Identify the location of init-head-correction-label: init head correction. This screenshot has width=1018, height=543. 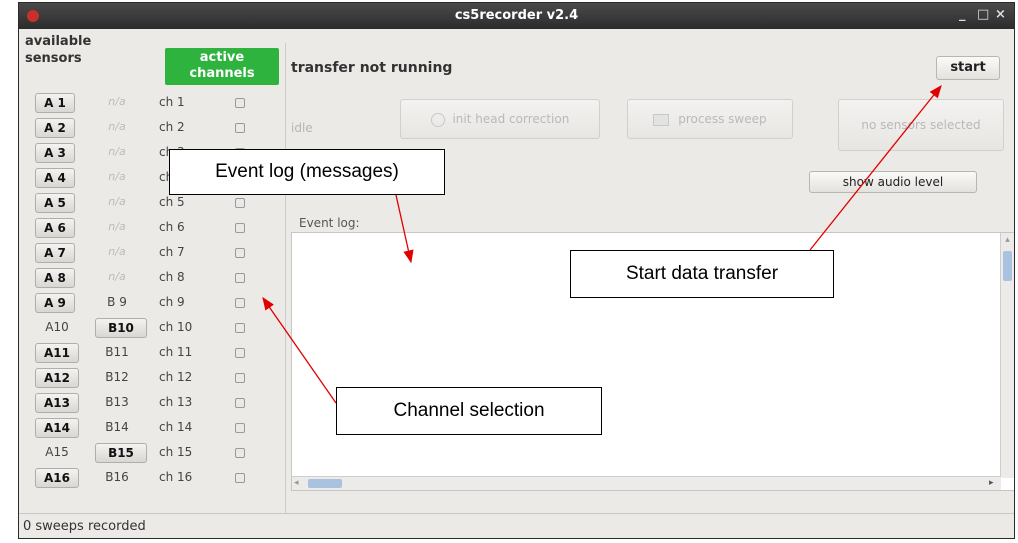
(511, 119).